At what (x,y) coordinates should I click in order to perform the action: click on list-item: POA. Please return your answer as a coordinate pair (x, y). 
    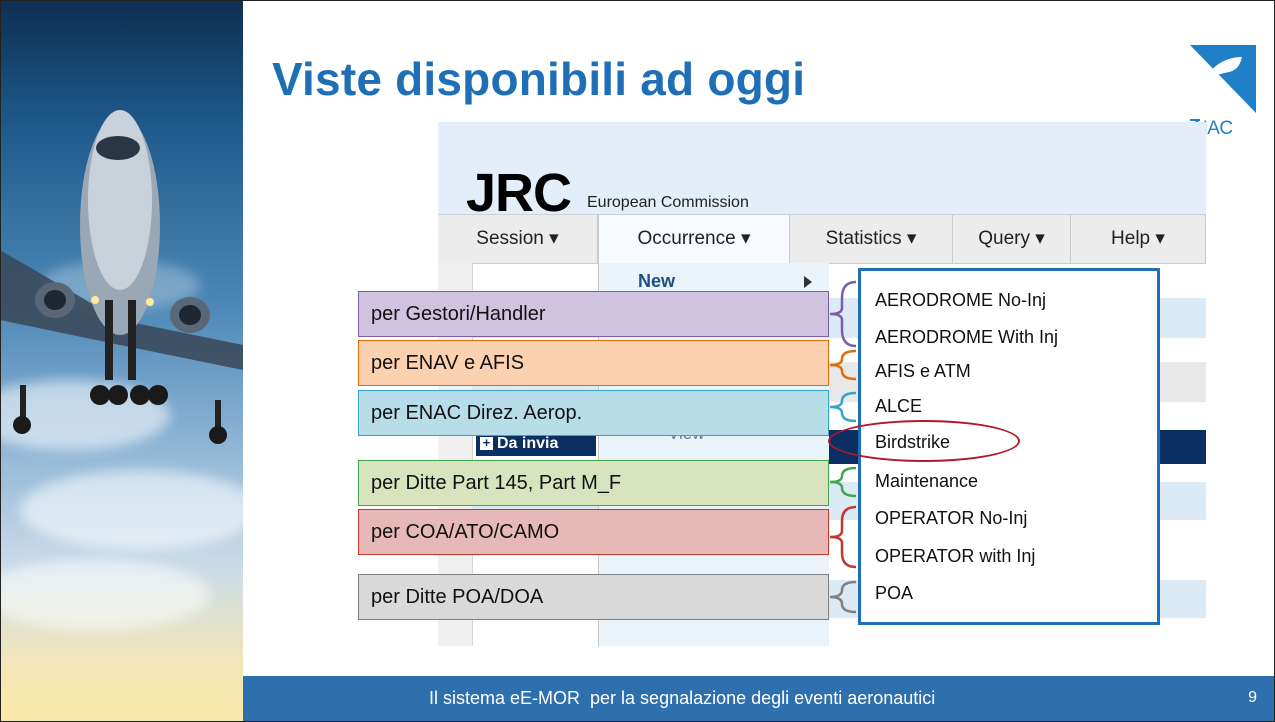
    Looking at the image, I should click on (894, 593).